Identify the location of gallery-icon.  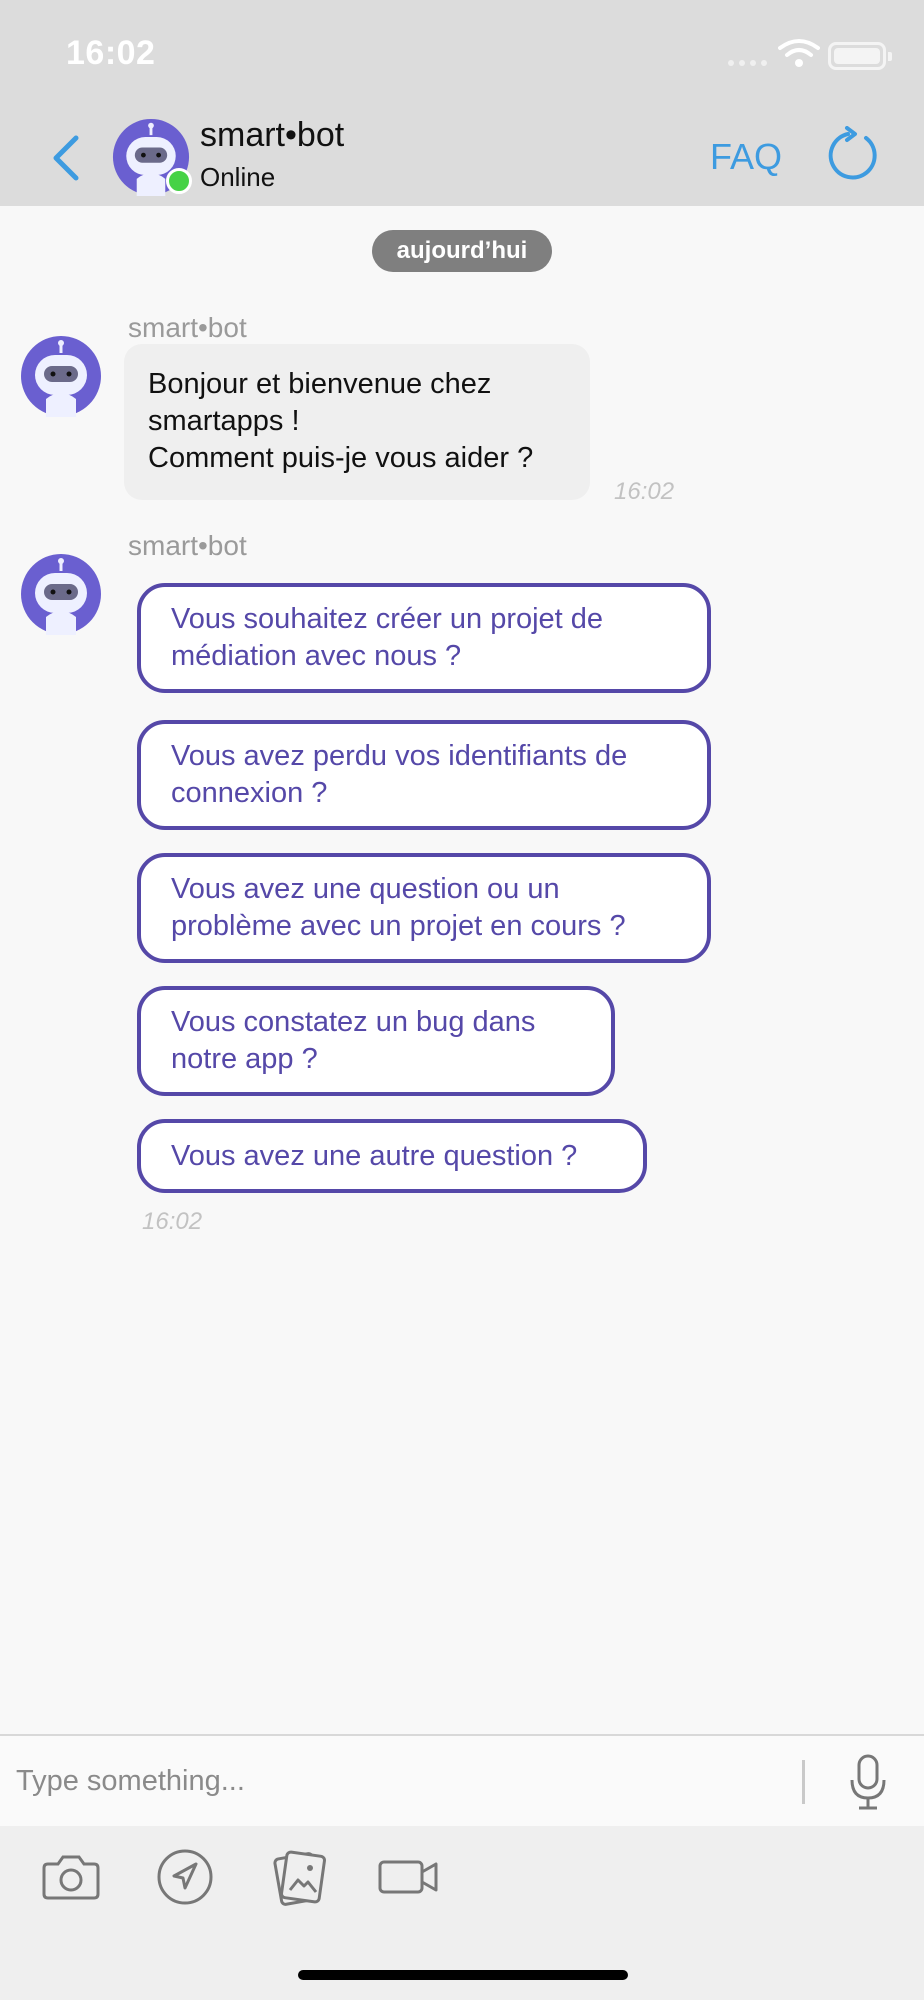
(299, 1877).